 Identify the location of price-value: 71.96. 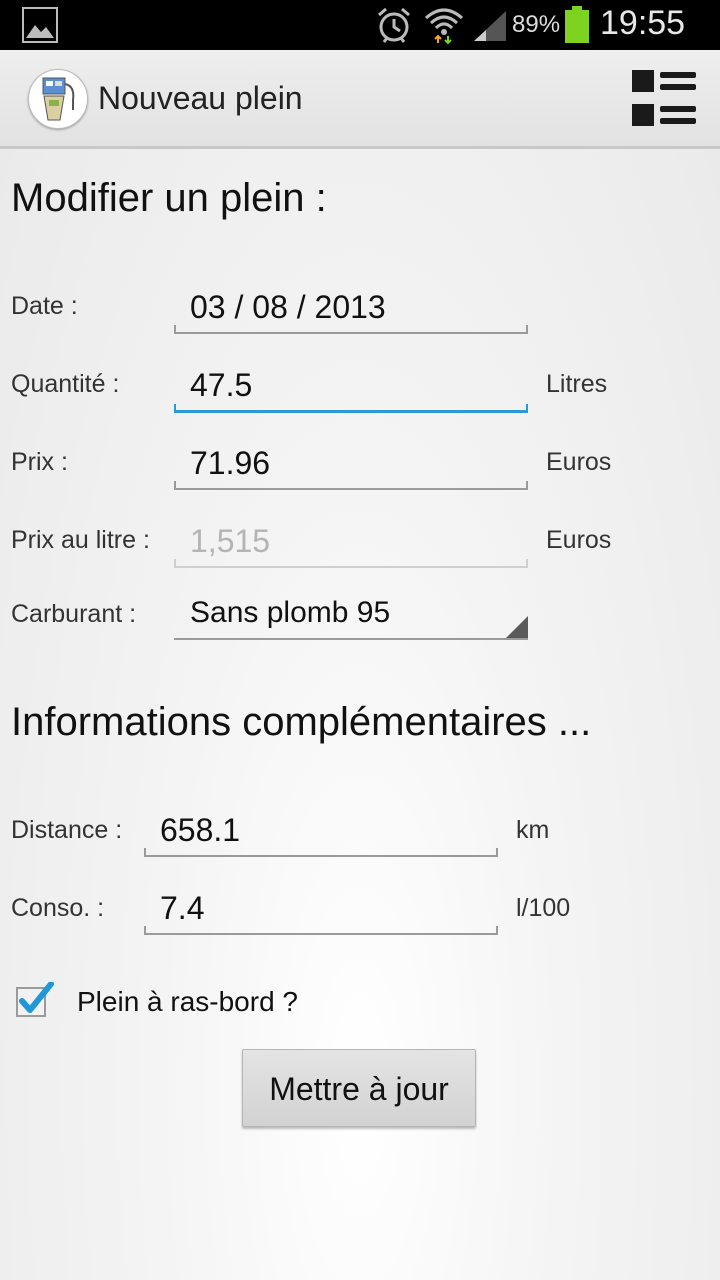
(230, 463).